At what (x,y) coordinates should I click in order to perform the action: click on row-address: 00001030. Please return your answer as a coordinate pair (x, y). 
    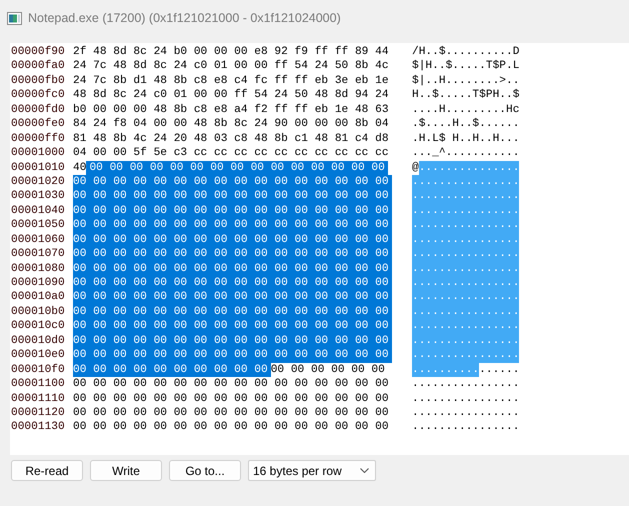
    Looking at the image, I should click on (38, 196).